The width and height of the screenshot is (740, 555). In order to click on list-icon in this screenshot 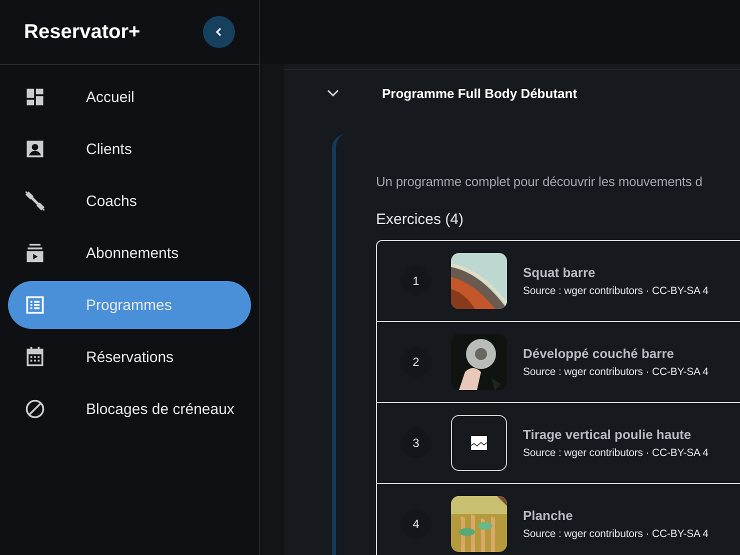, I will do `click(35, 305)`.